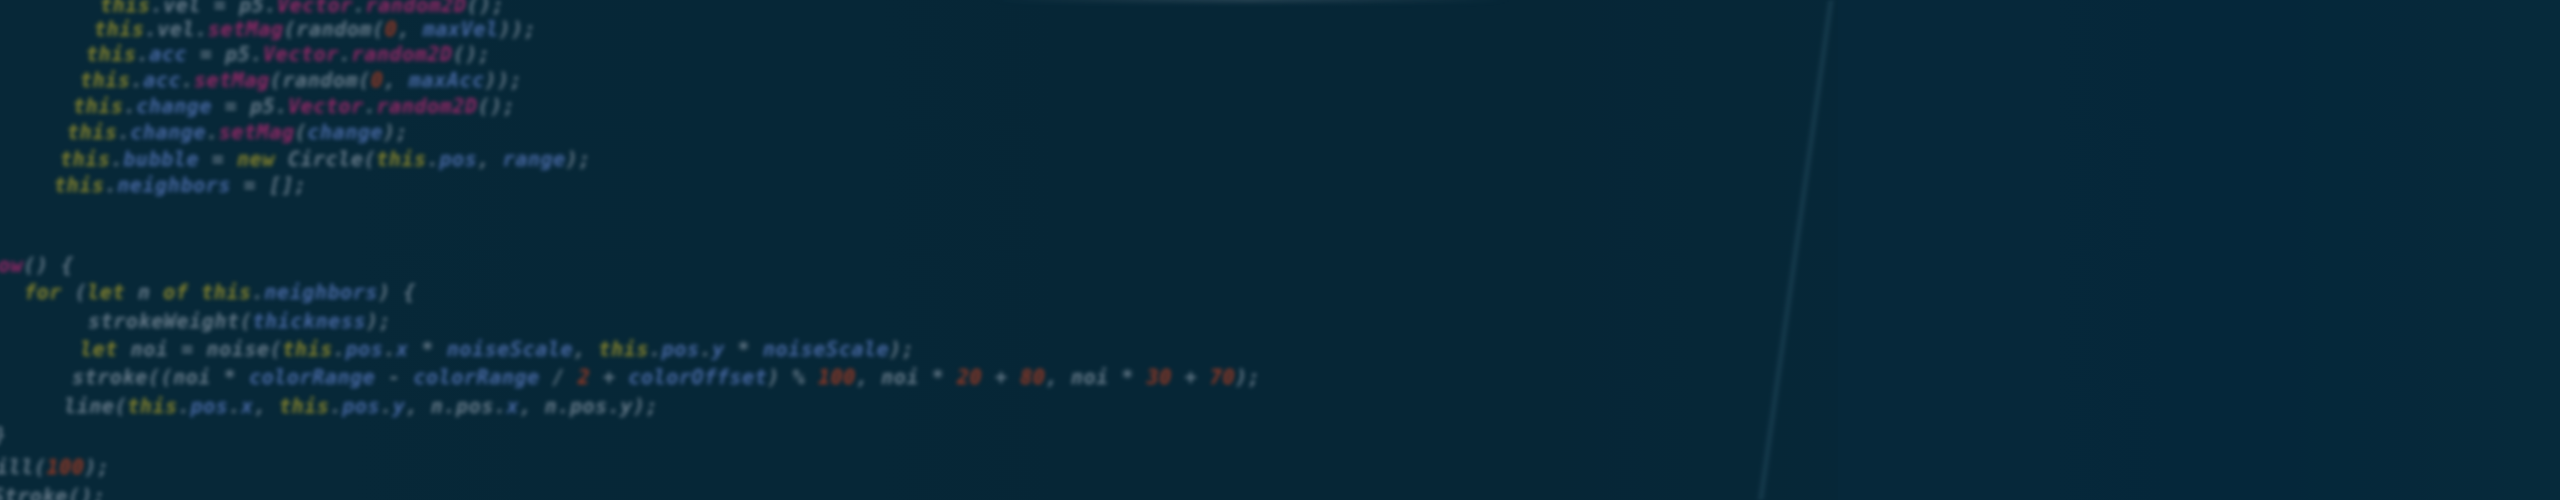  I want to click on code-line: this.neighbors = [];, so click(180, 185).